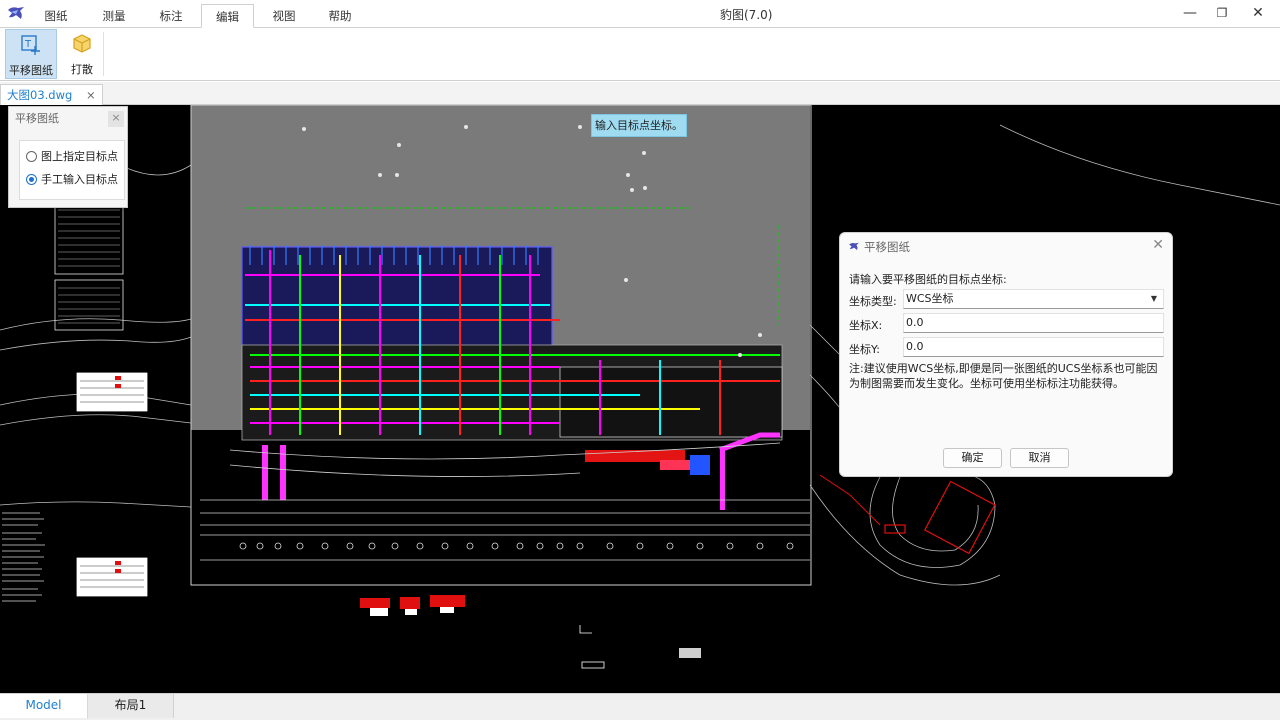 The width and height of the screenshot is (1280, 720). I want to click on option-pick-label: 图上指定目标点, so click(79, 156).